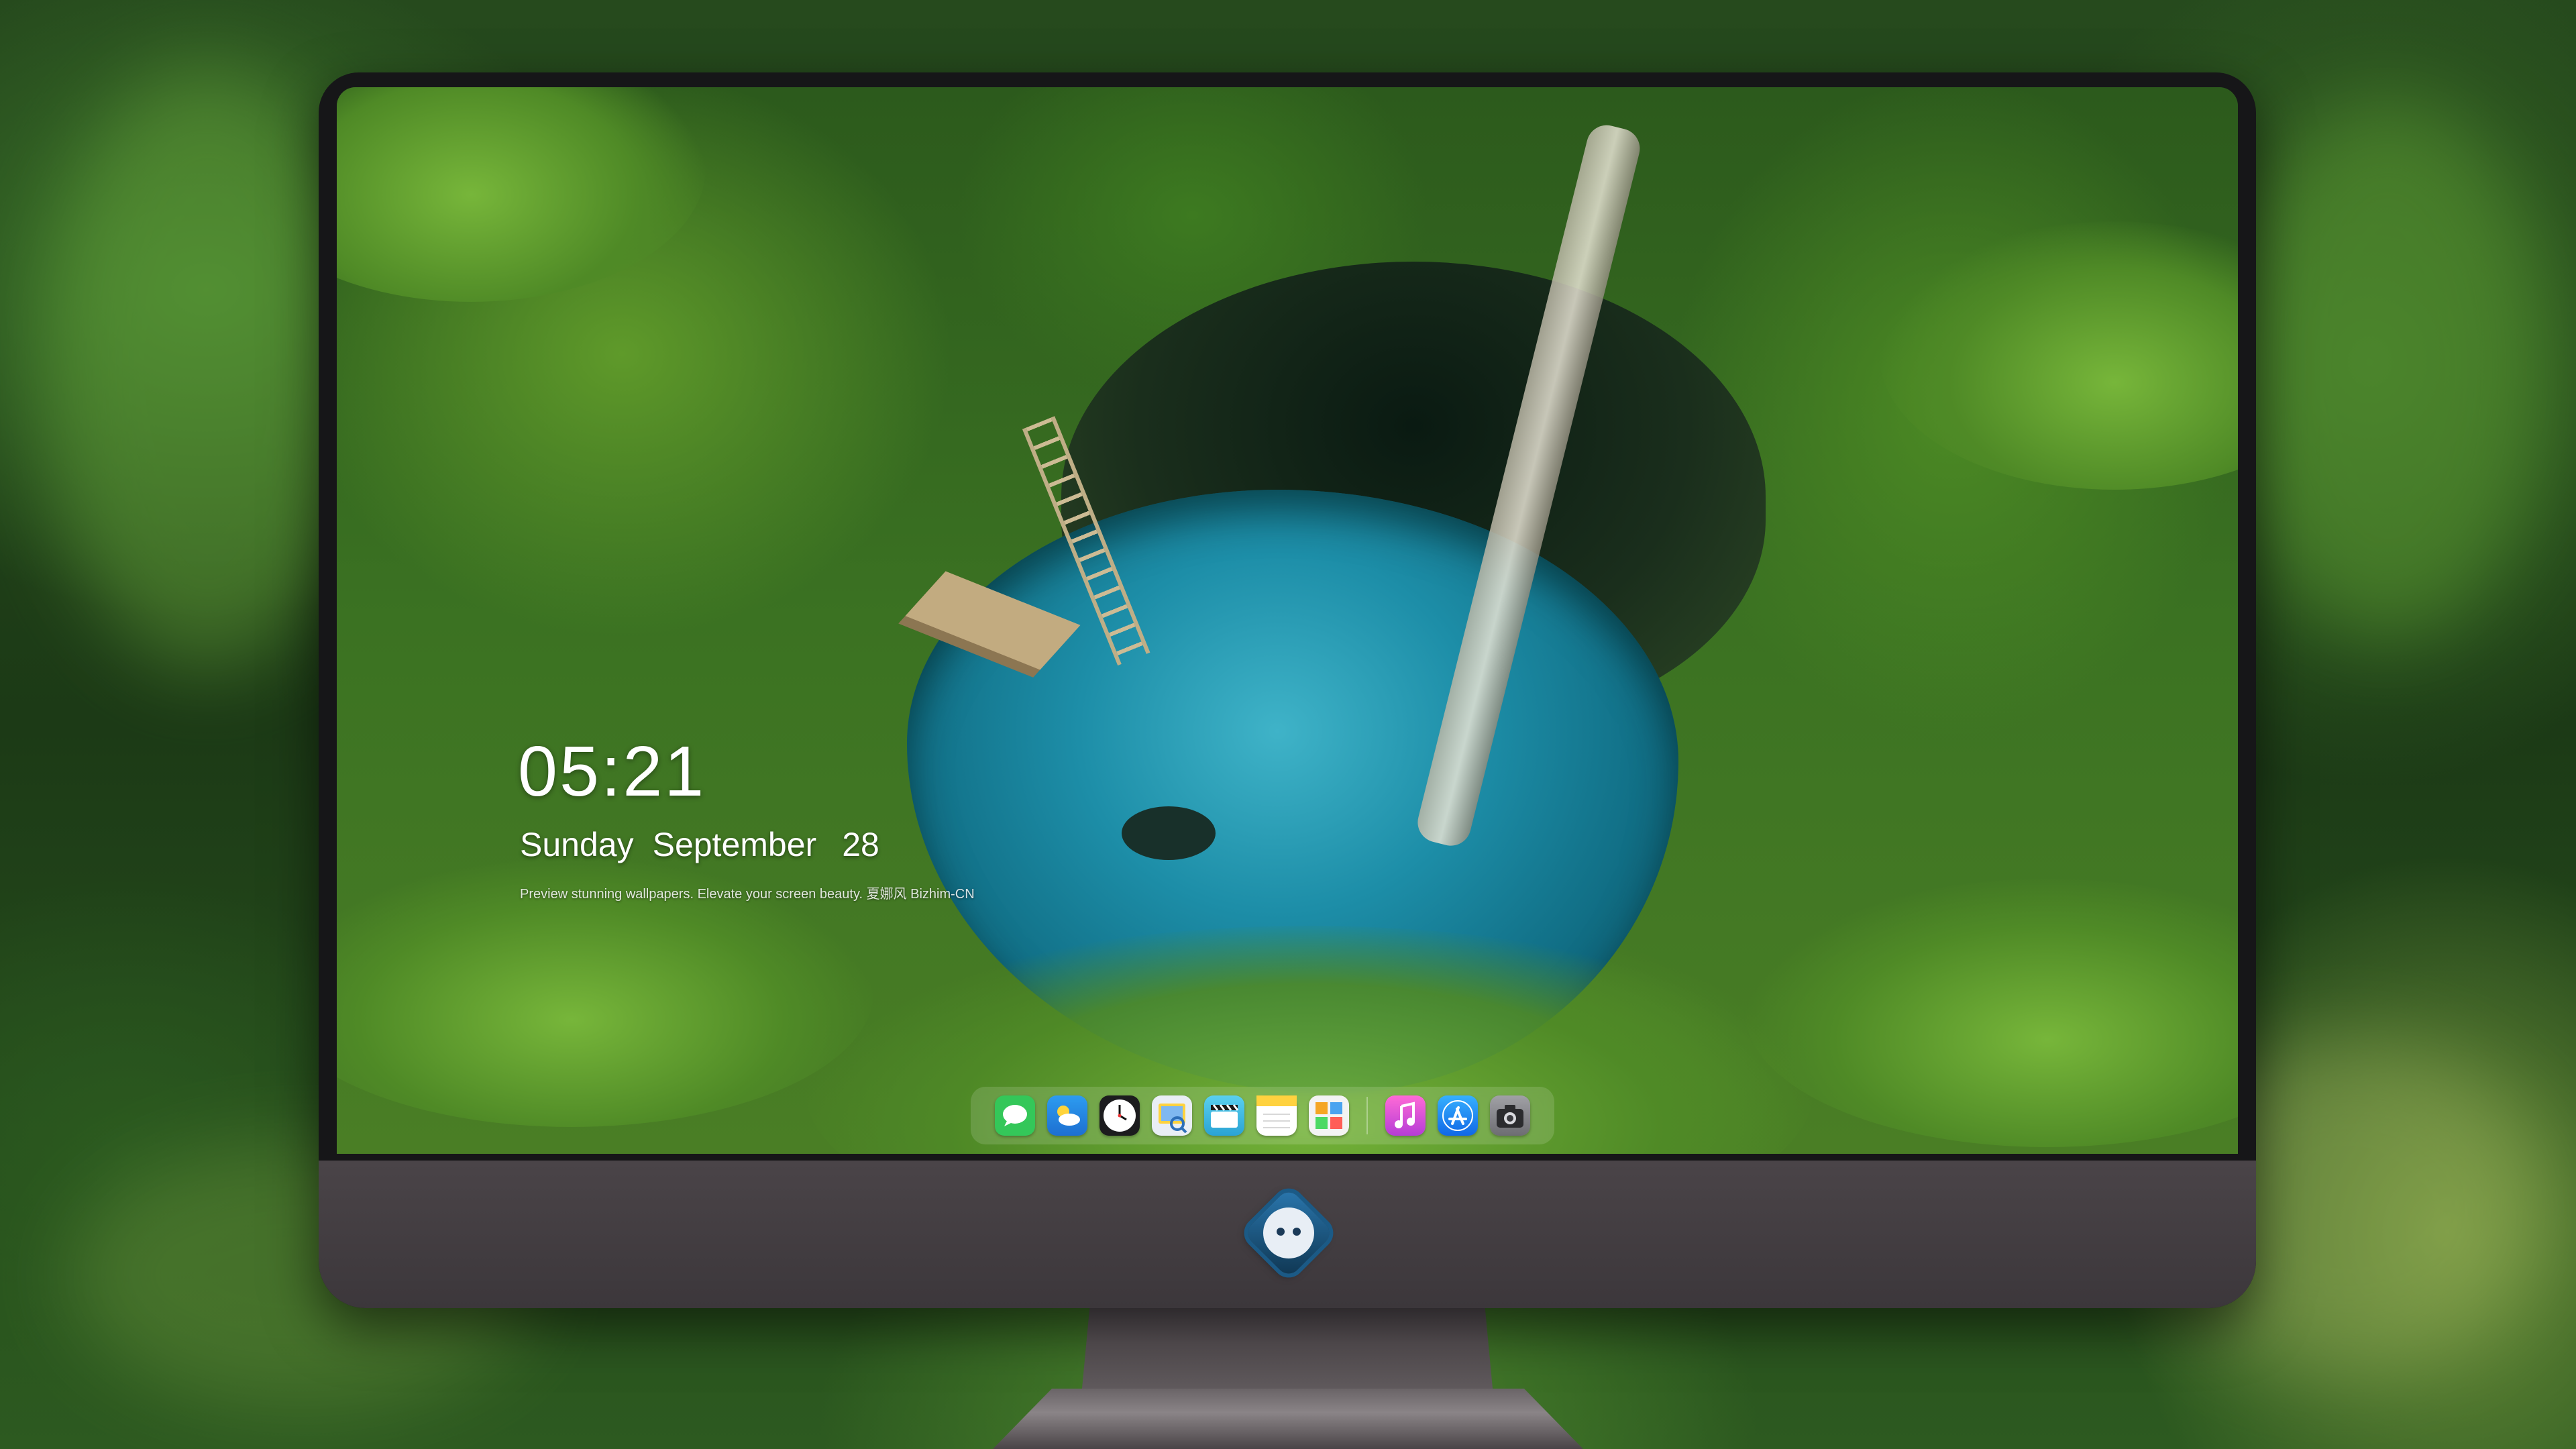  What do you see at coordinates (1119, 1115) in the screenshot?
I see `clock-icon` at bounding box center [1119, 1115].